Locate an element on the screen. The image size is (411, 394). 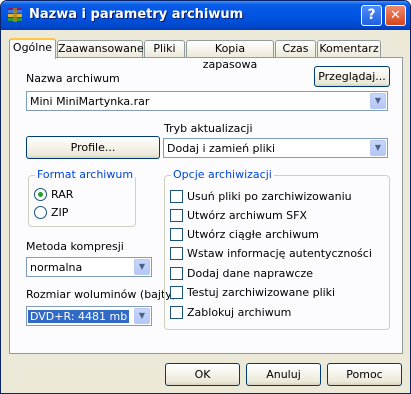
window-title: Nazwa i parametry archiwum is located at coordinates (136, 14).